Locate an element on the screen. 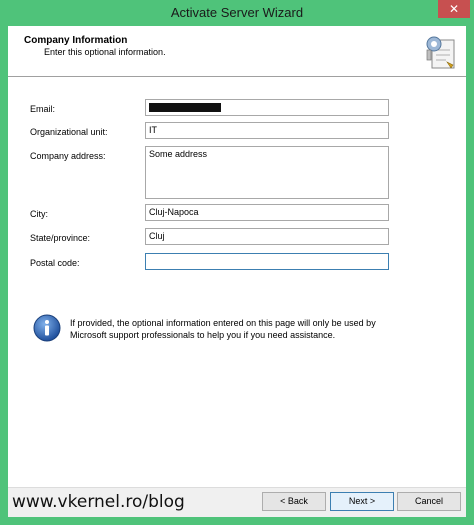 This screenshot has width=474, height=525. cancel-button: Cancel is located at coordinates (429, 501).